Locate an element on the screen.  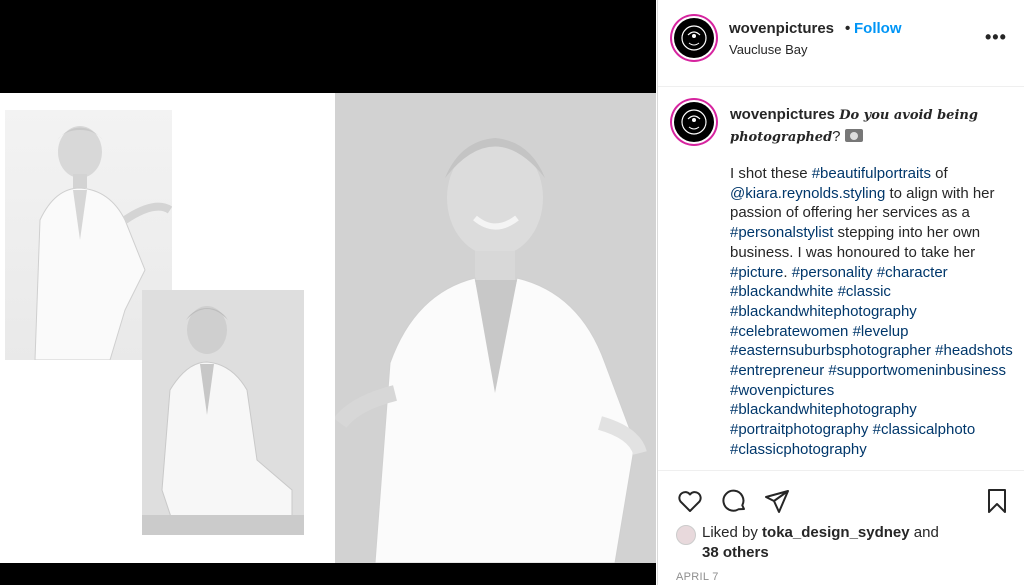
hashtag-link: #personalstylist is located at coordinates (781, 232).